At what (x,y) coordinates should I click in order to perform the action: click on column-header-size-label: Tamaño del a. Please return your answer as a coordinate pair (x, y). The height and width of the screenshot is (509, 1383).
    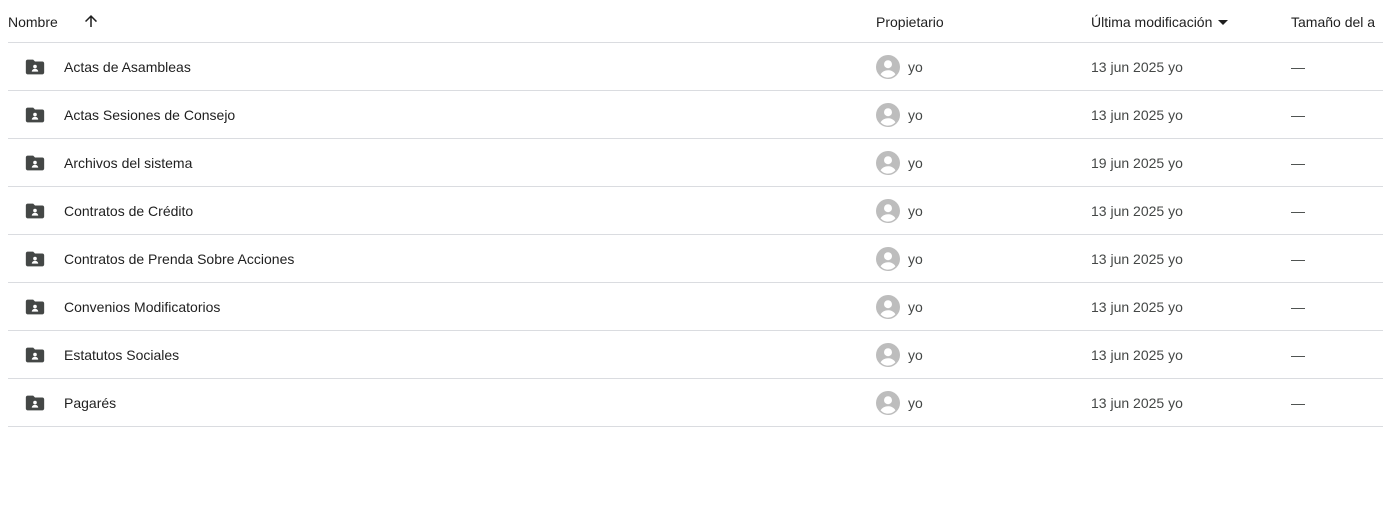
    Looking at the image, I should click on (1333, 22).